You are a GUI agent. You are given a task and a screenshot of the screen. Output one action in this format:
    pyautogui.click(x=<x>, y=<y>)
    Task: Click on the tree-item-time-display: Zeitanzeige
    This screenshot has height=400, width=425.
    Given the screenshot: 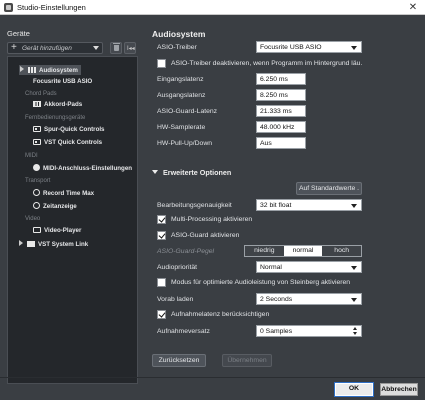 What is the action you would take?
    pyautogui.click(x=55, y=206)
    